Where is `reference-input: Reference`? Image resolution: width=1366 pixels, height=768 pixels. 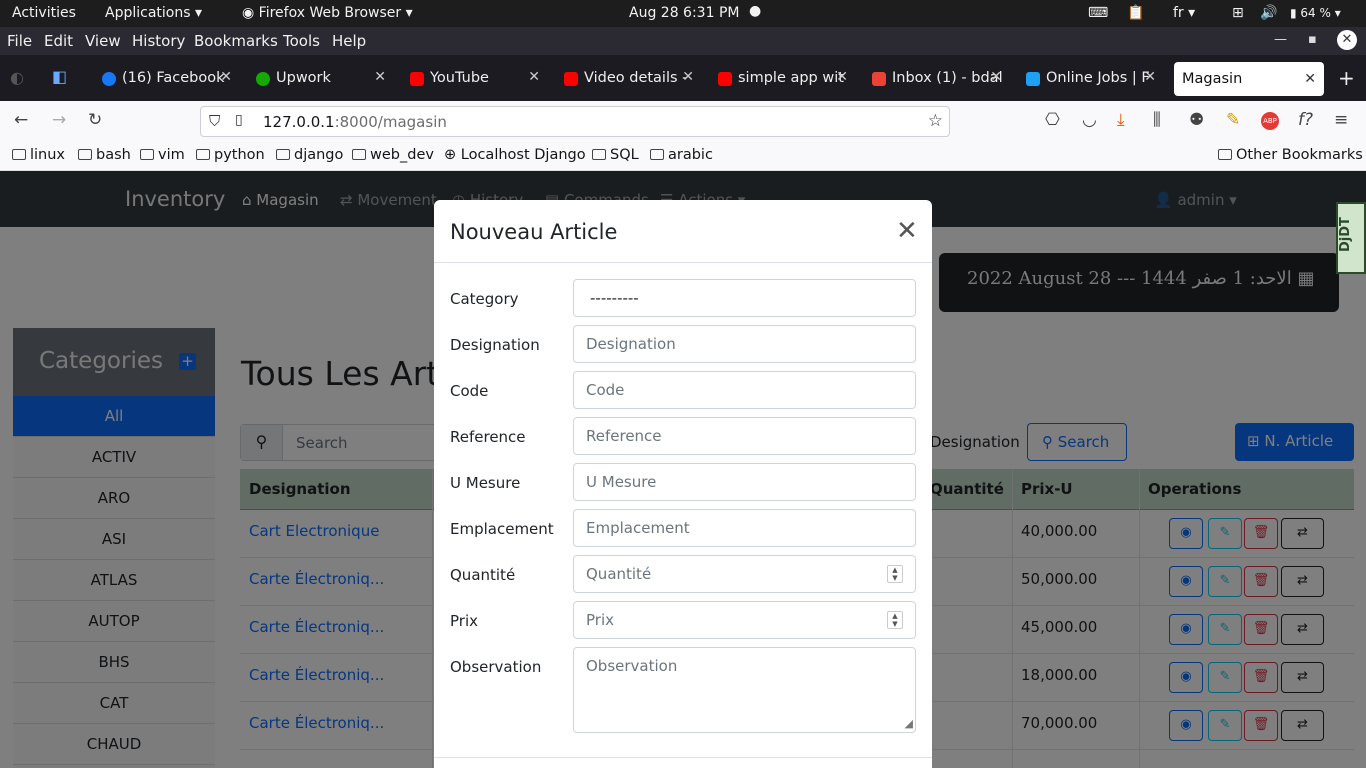 reference-input: Reference is located at coordinates (744, 436).